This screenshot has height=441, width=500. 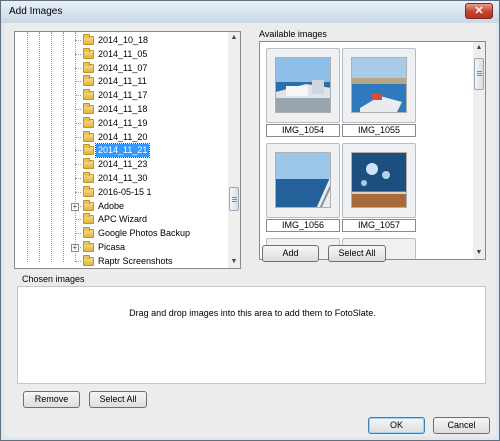 I want to click on photo-coastline, so click(x=379, y=85).